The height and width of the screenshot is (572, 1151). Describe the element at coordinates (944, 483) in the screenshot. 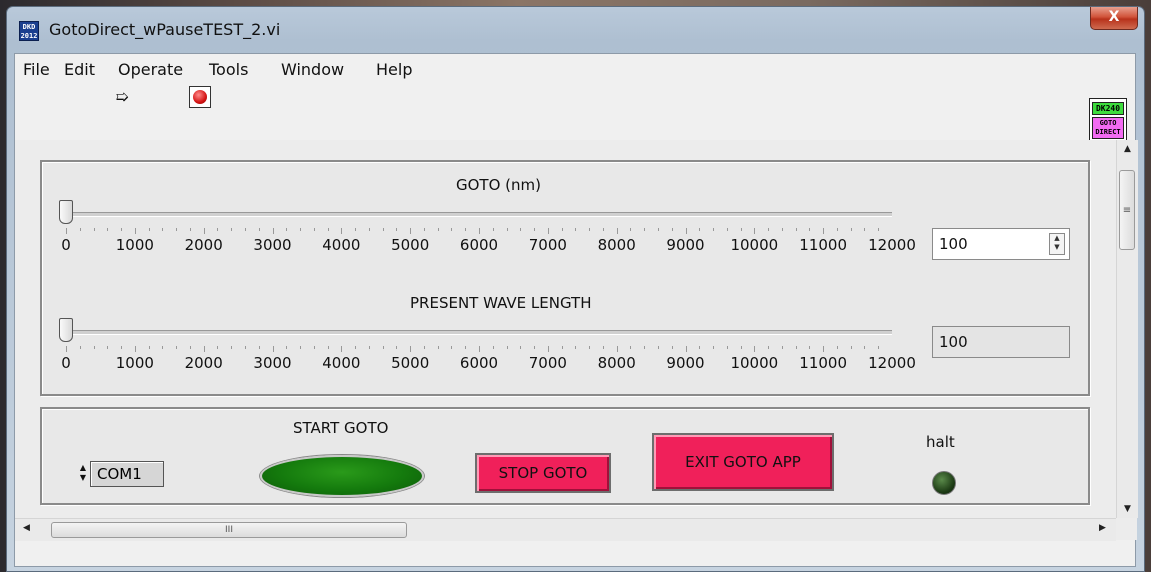

I see `halt-led-indicator` at that location.